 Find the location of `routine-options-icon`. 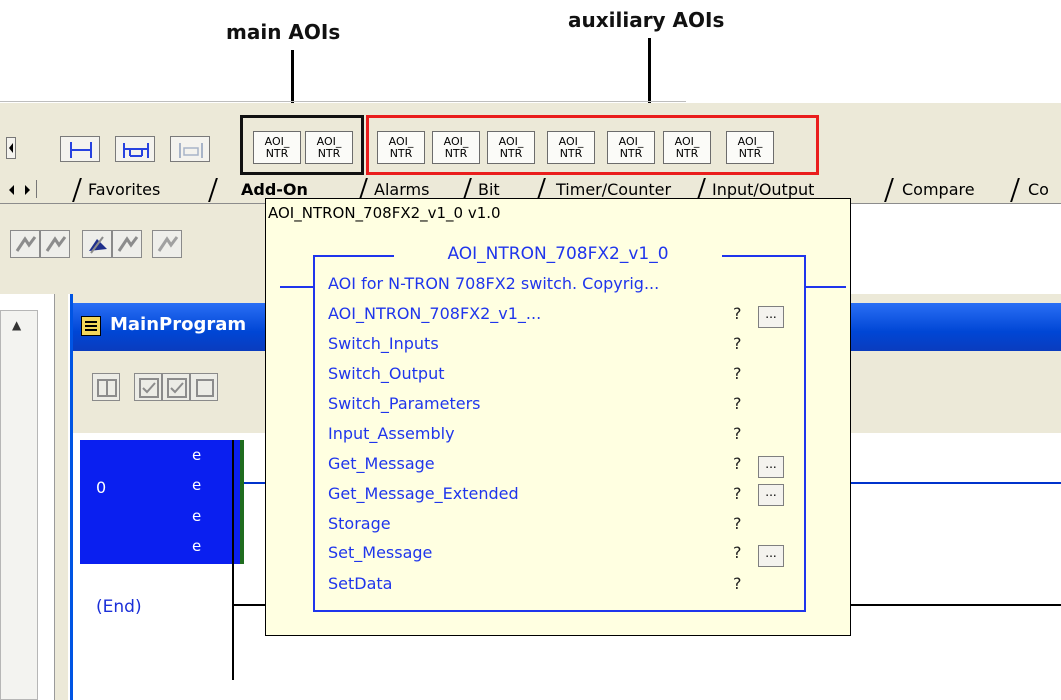

routine-options-icon is located at coordinates (204, 387).